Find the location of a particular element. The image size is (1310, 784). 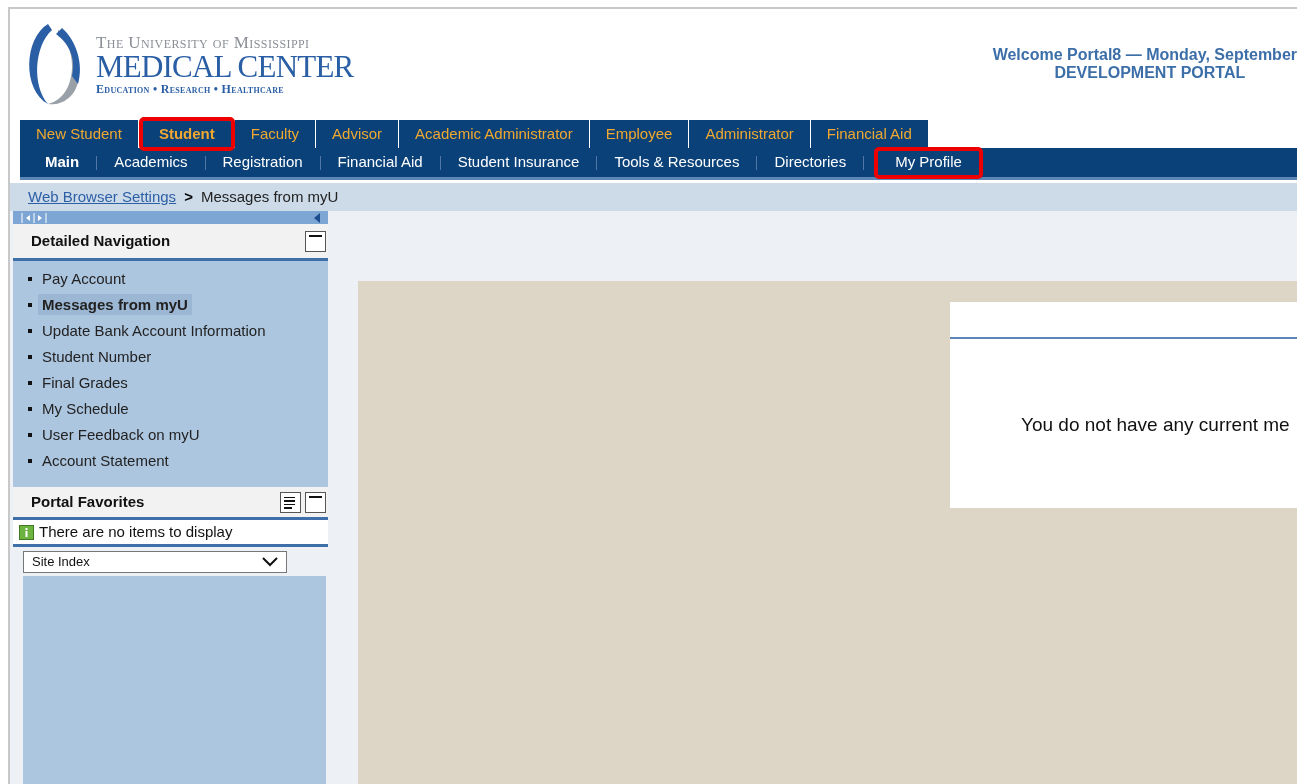

role-tab: Administrator is located at coordinates (750, 134).